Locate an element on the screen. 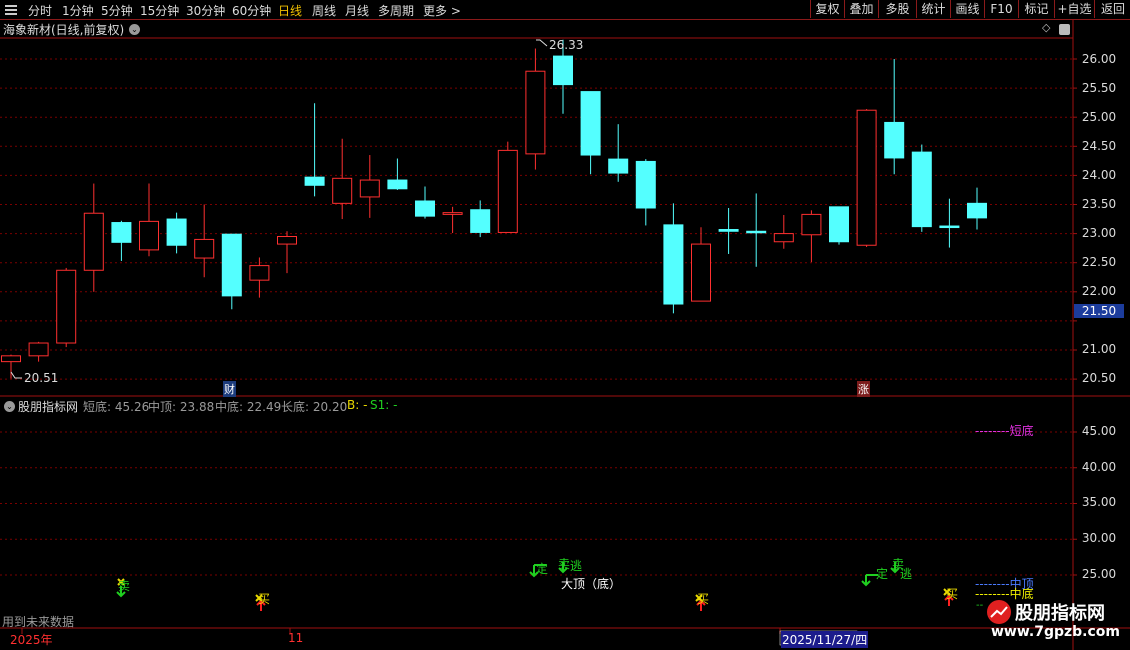 The image size is (1130, 650). watermark-name: 股朋指标网 is located at coordinates (1060, 613).